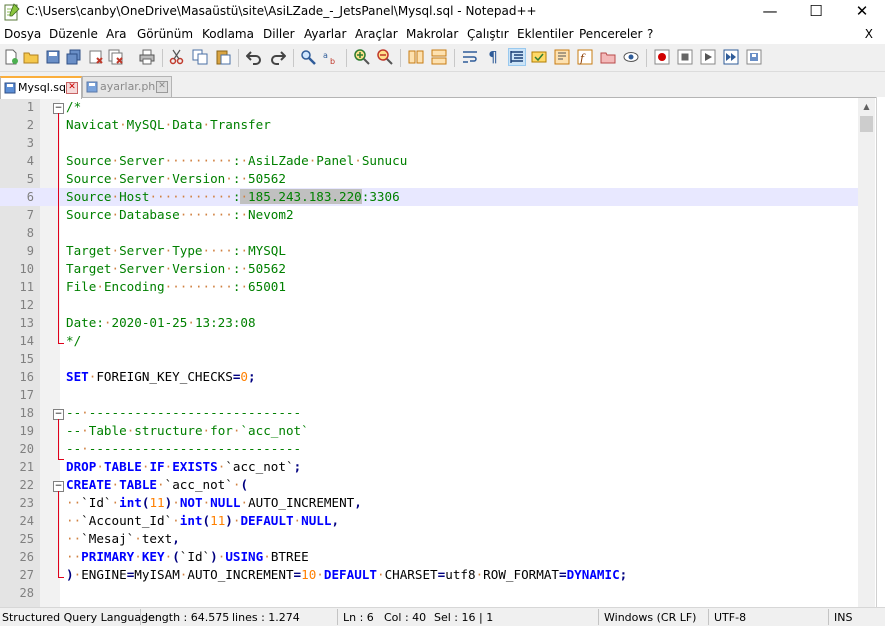  What do you see at coordinates (416, 57) in the screenshot?
I see `sync-vertical-icon` at bounding box center [416, 57].